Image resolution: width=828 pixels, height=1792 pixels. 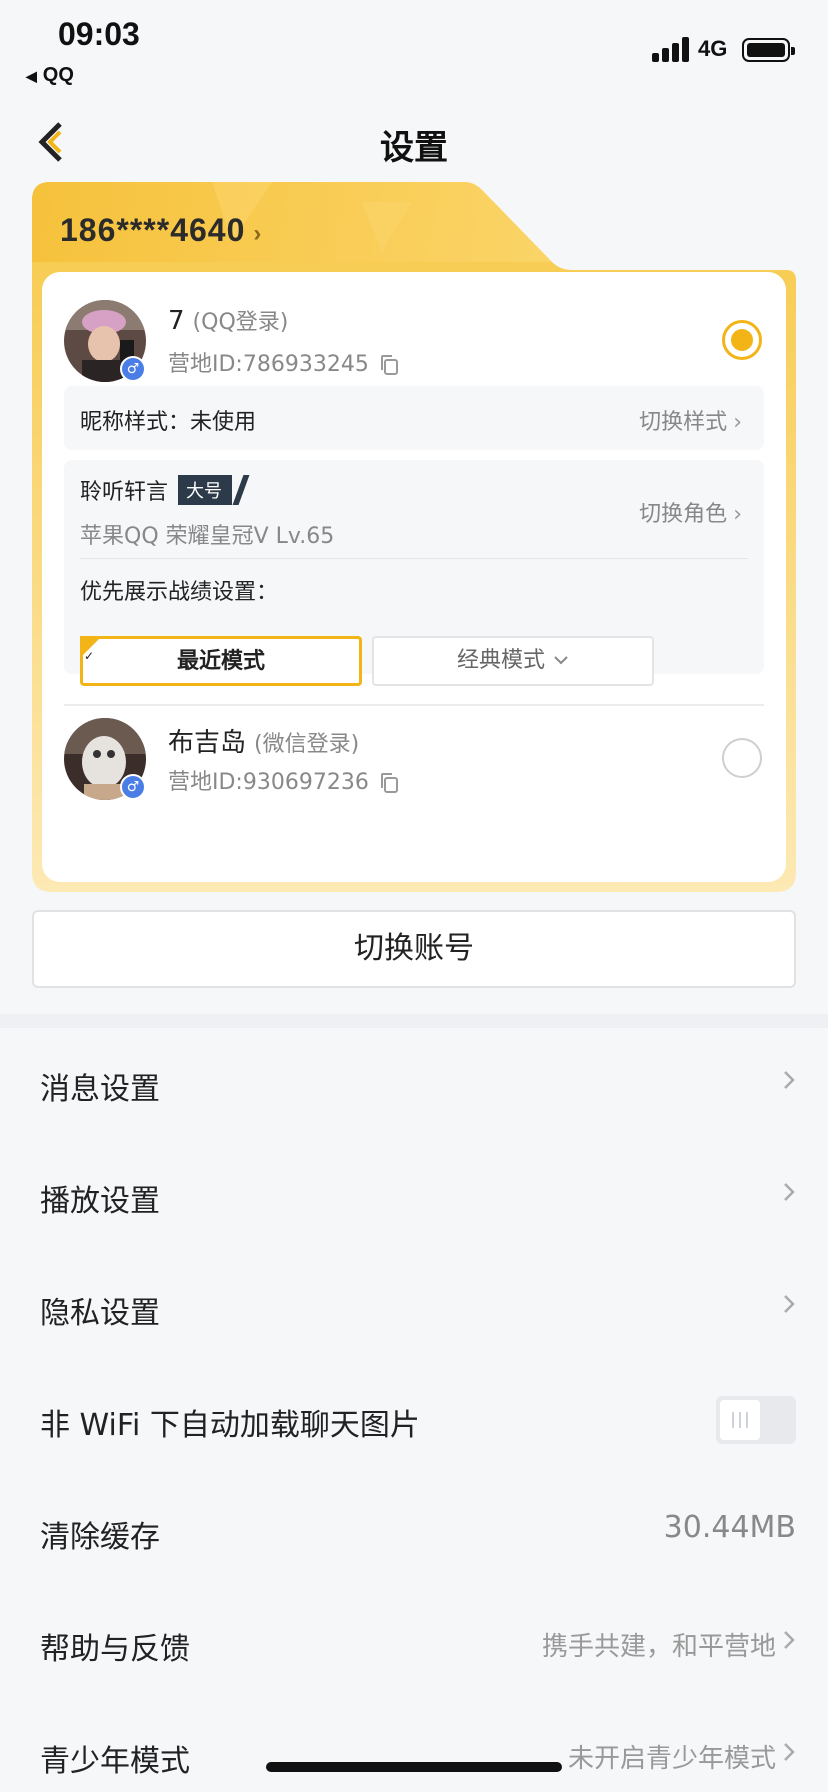 I want to click on account-row-qq: ♂ 7 (QQ登录) 营地ID:786933245, so click(x=414, y=345).